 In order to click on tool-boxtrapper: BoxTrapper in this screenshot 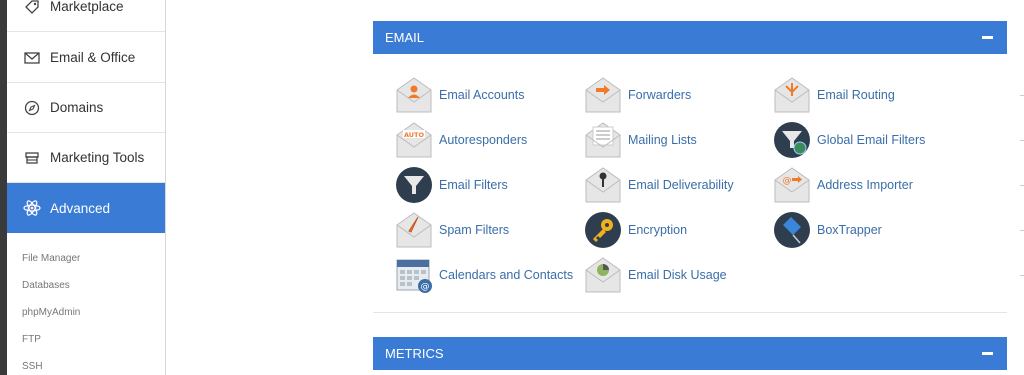, I will do `click(827, 230)`.